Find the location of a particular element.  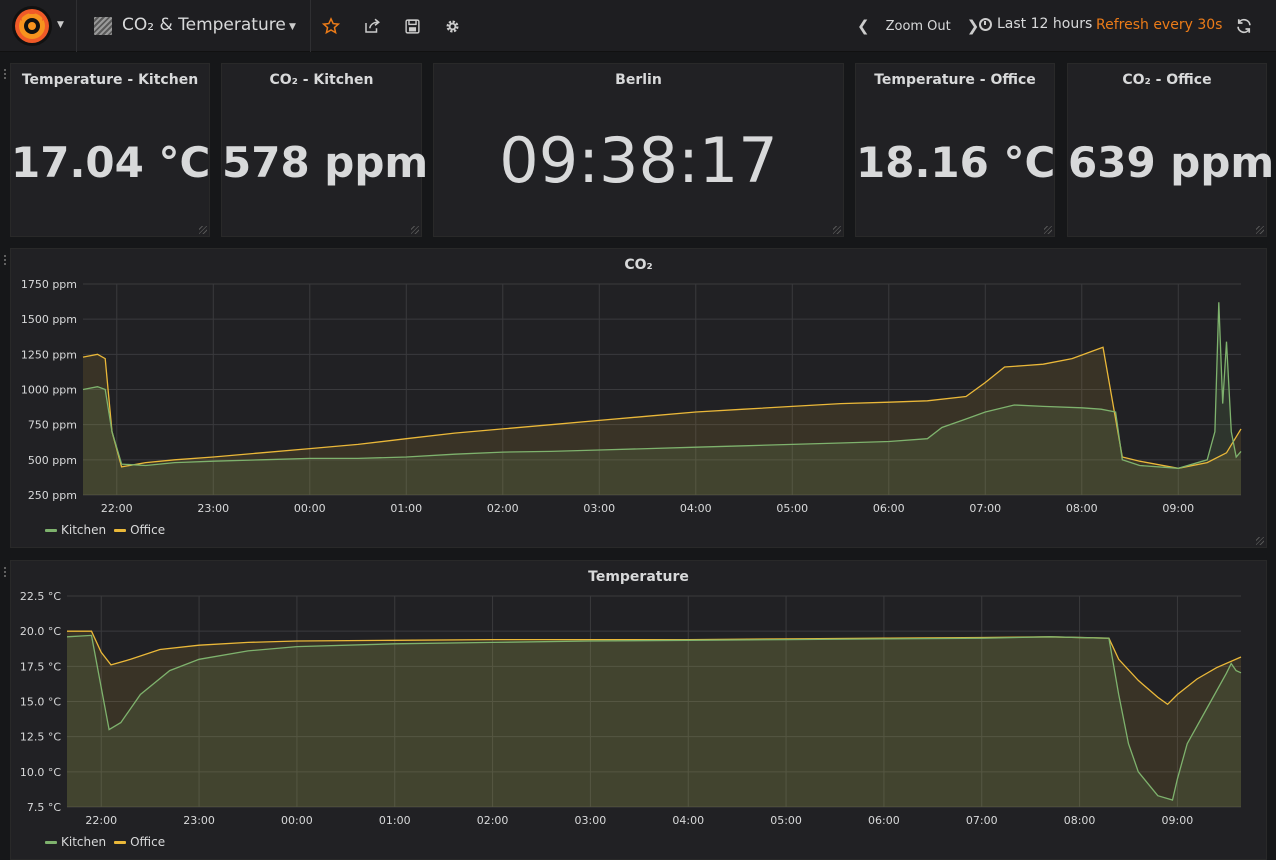

dashboard-icon is located at coordinates (103, 26).